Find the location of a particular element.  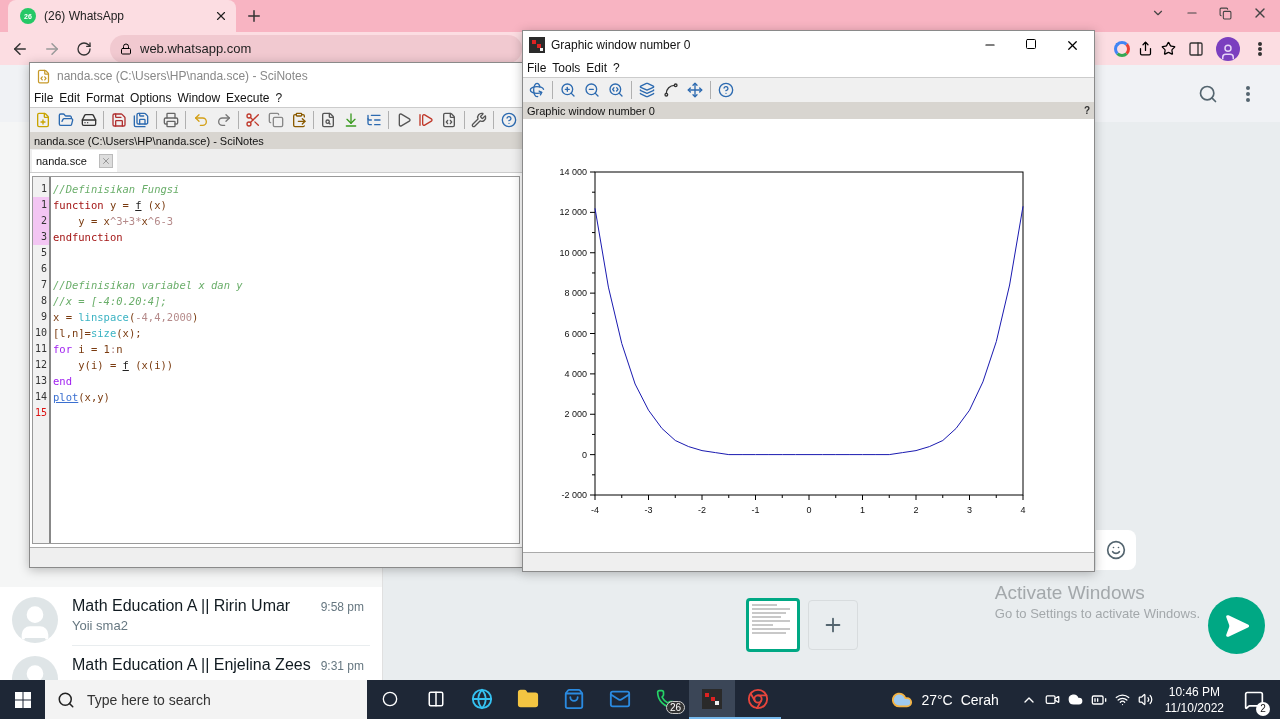

code-line: function y = f (x) is located at coordinates (110, 205).